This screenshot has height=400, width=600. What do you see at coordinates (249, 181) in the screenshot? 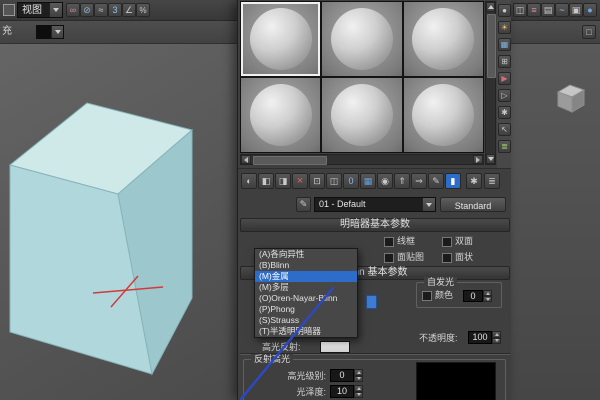
I see `get-material-icon: ◐` at bounding box center [249, 181].